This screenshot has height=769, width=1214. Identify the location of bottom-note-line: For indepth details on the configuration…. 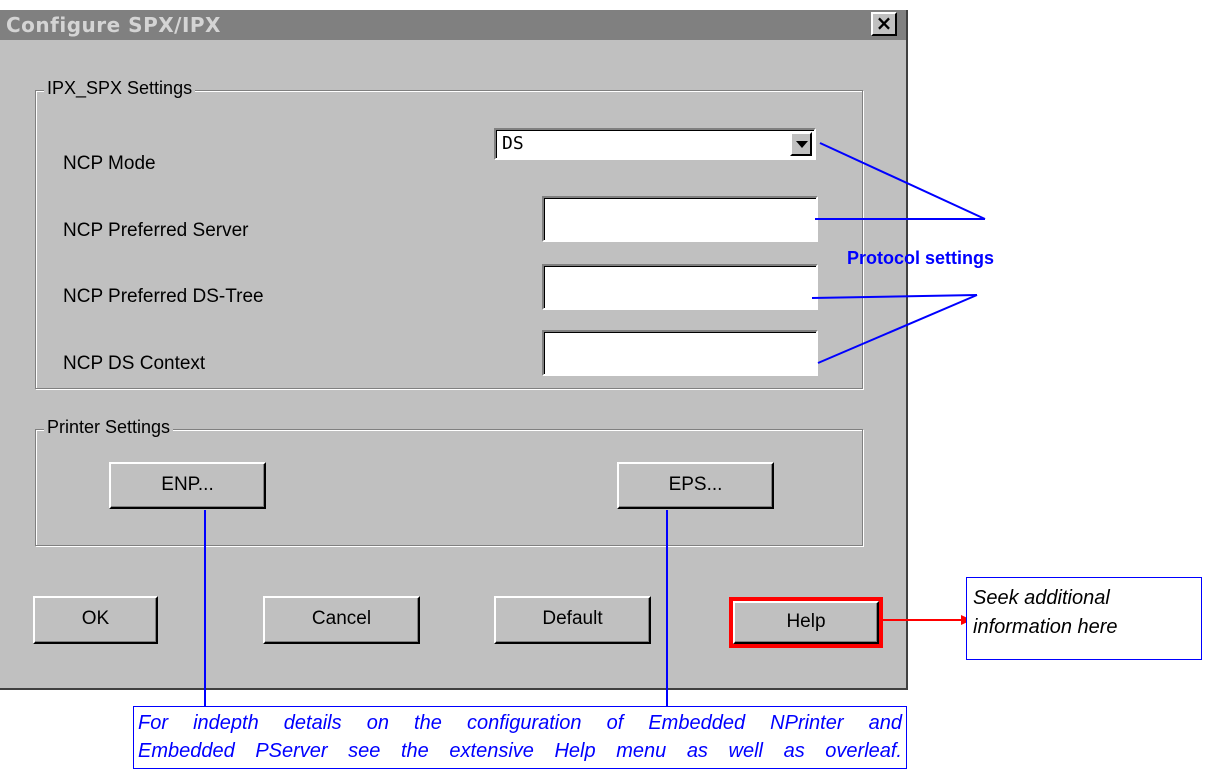
(520, 723).